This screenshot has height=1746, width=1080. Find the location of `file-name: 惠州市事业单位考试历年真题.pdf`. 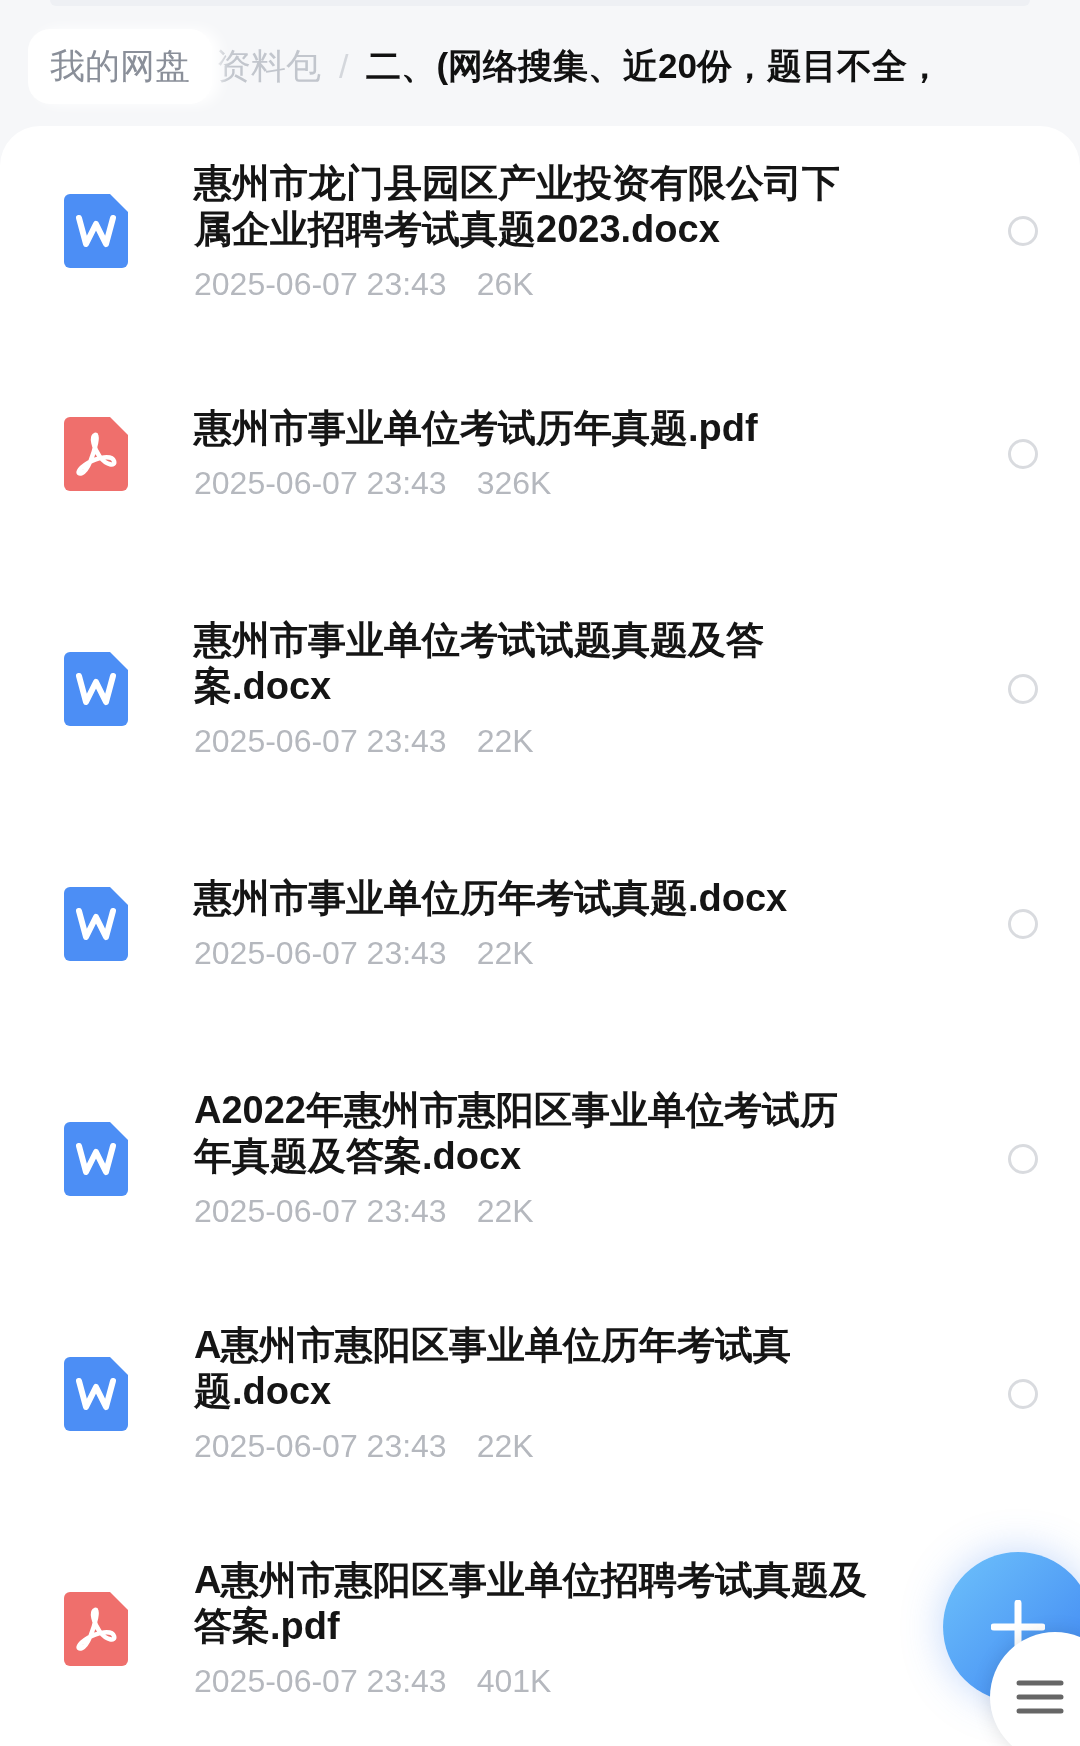

file-name: 惠州市事业单位考试历年真题.pdf is located at coordinates (534, 428).